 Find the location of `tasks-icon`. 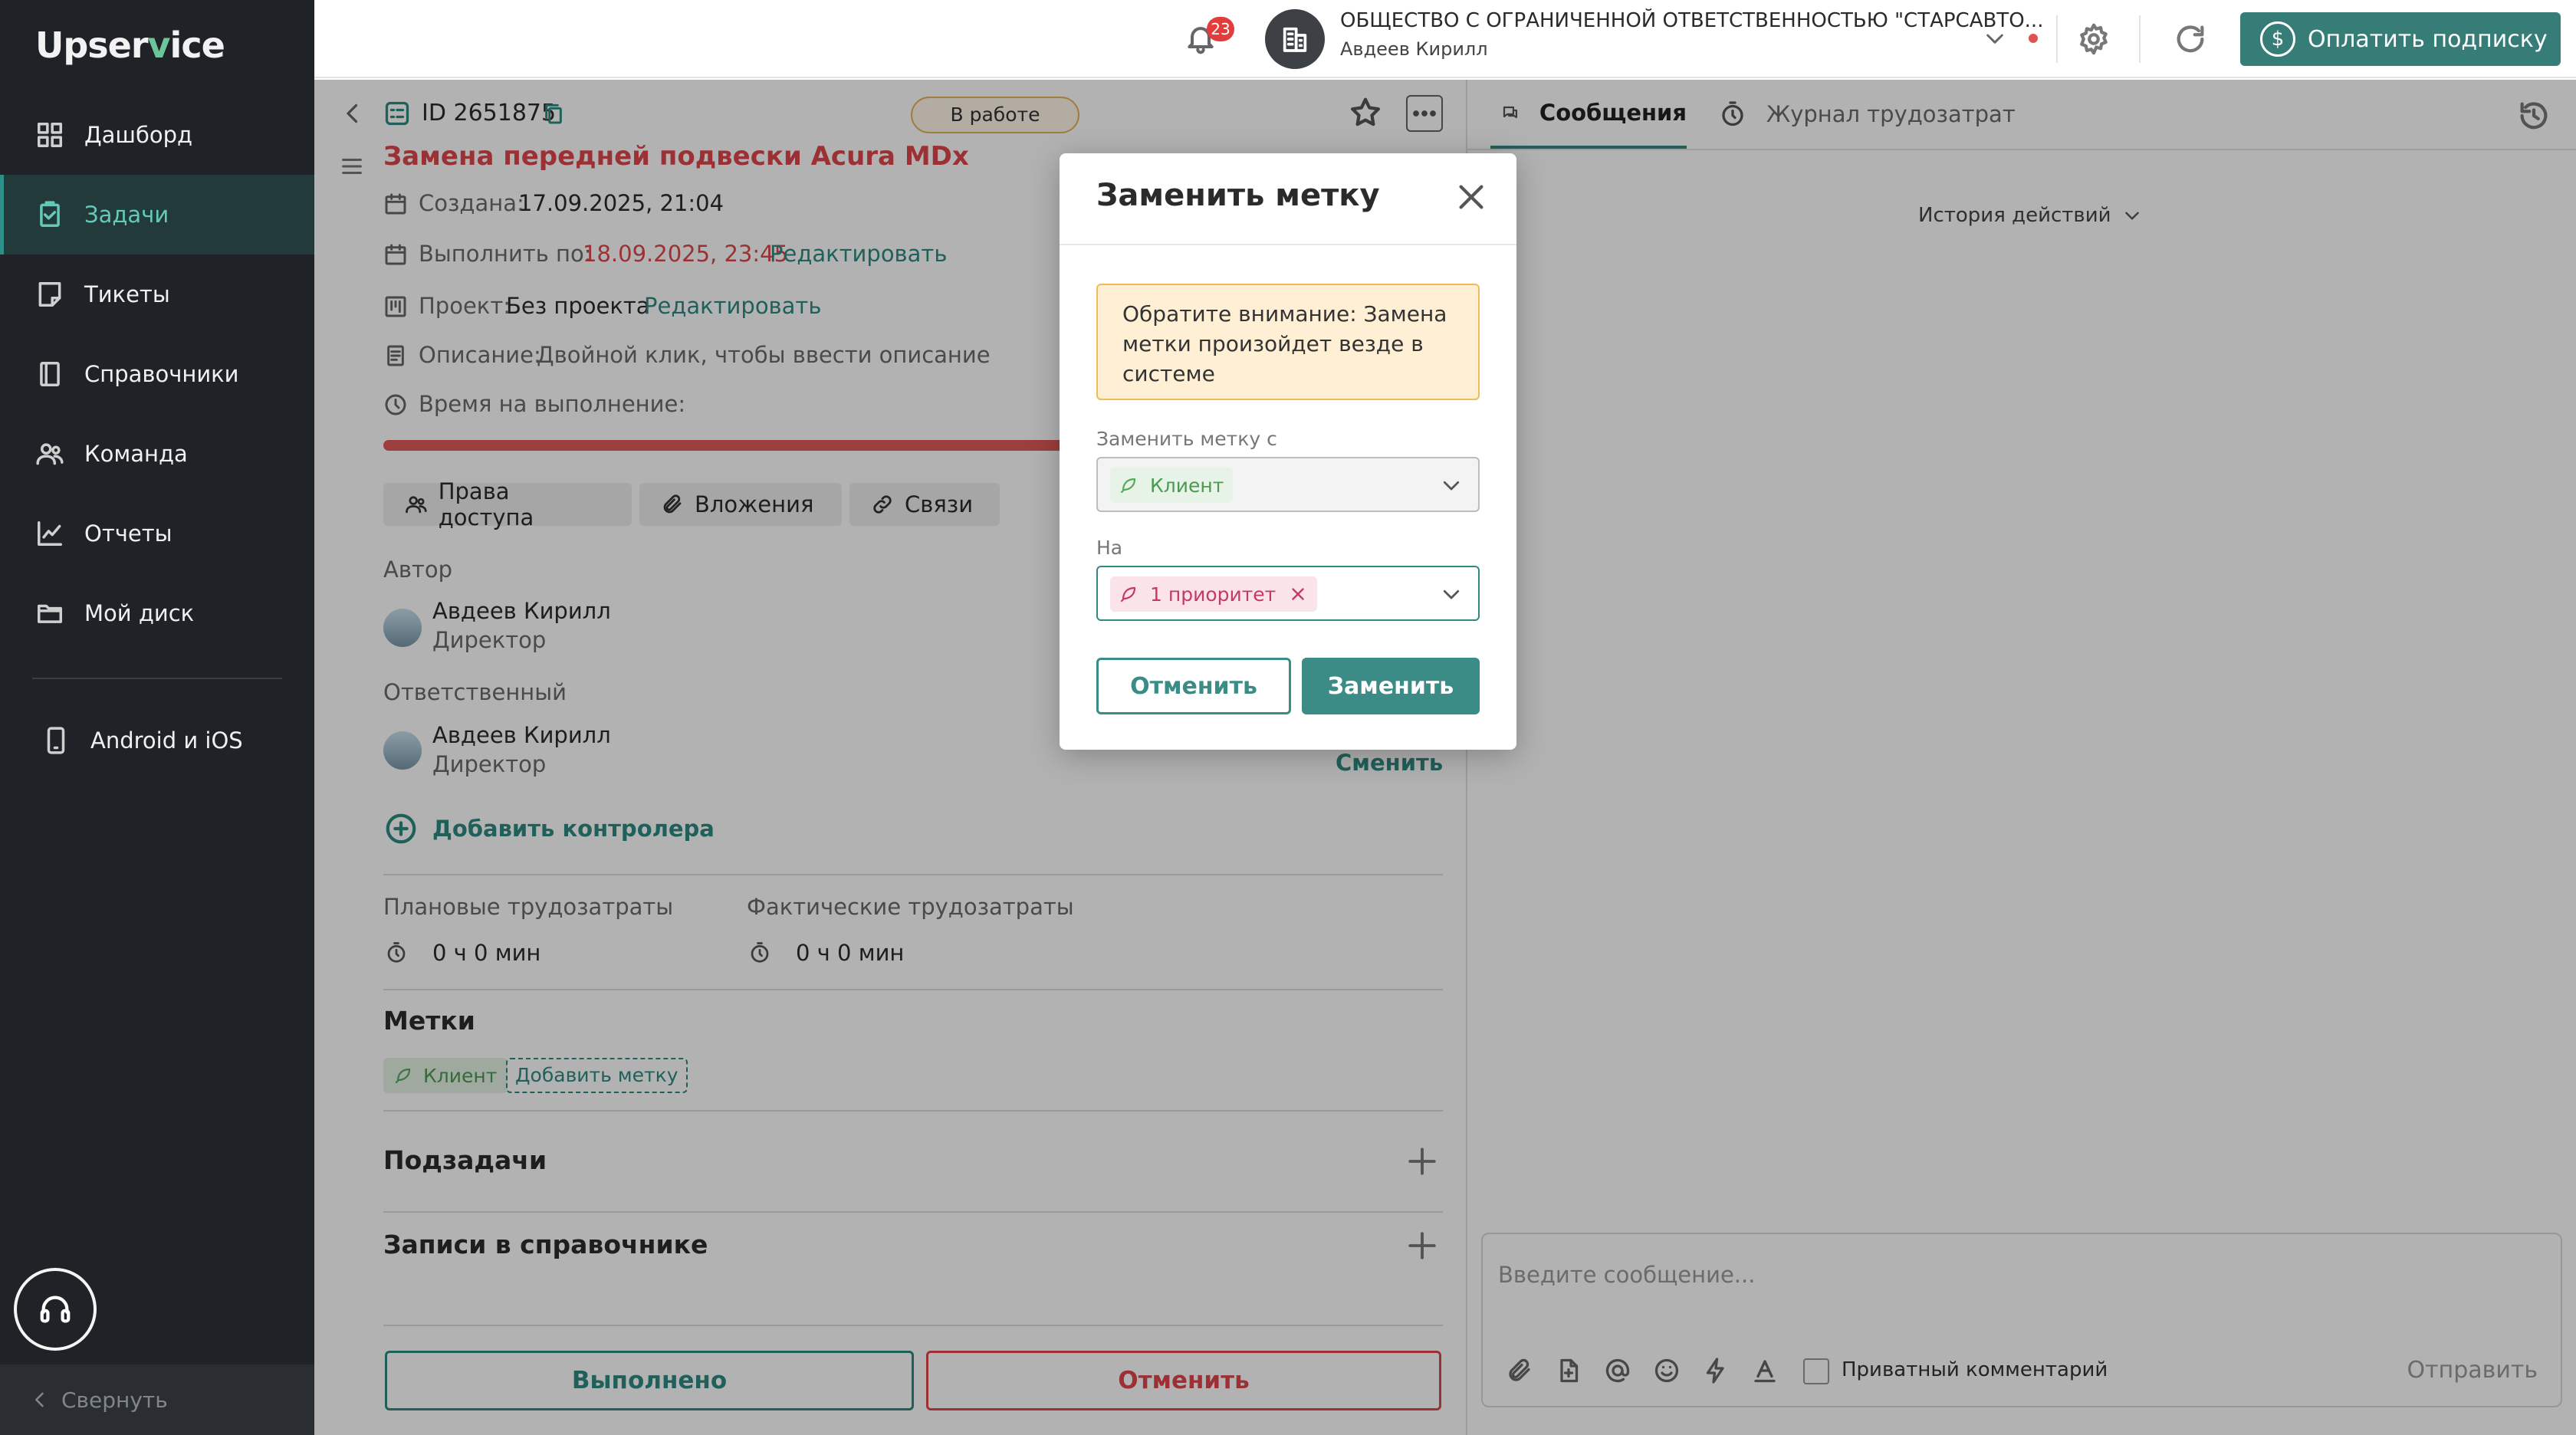

tasks-icon is located at coordinates (50, 214).